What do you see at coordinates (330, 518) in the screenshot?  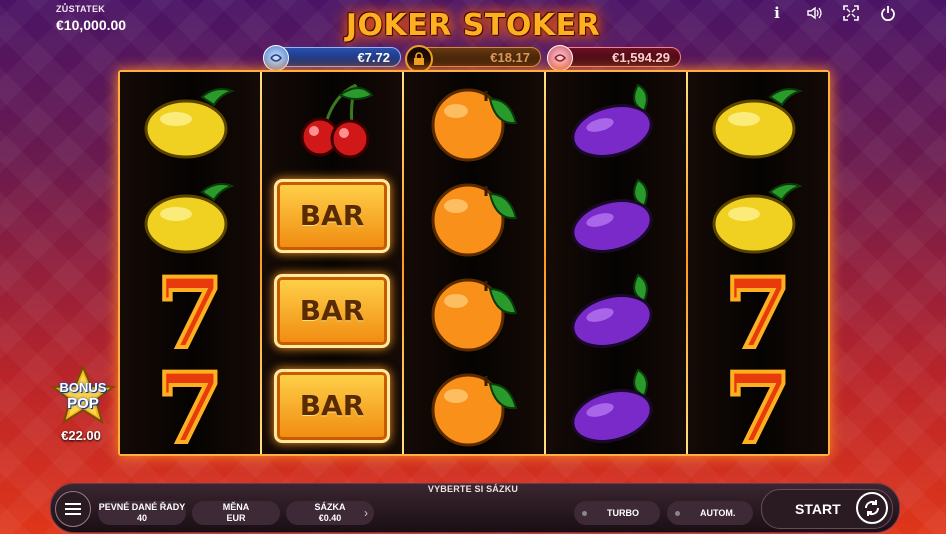 I see `bet-value: €0.40` at bounding box center [330, 518].